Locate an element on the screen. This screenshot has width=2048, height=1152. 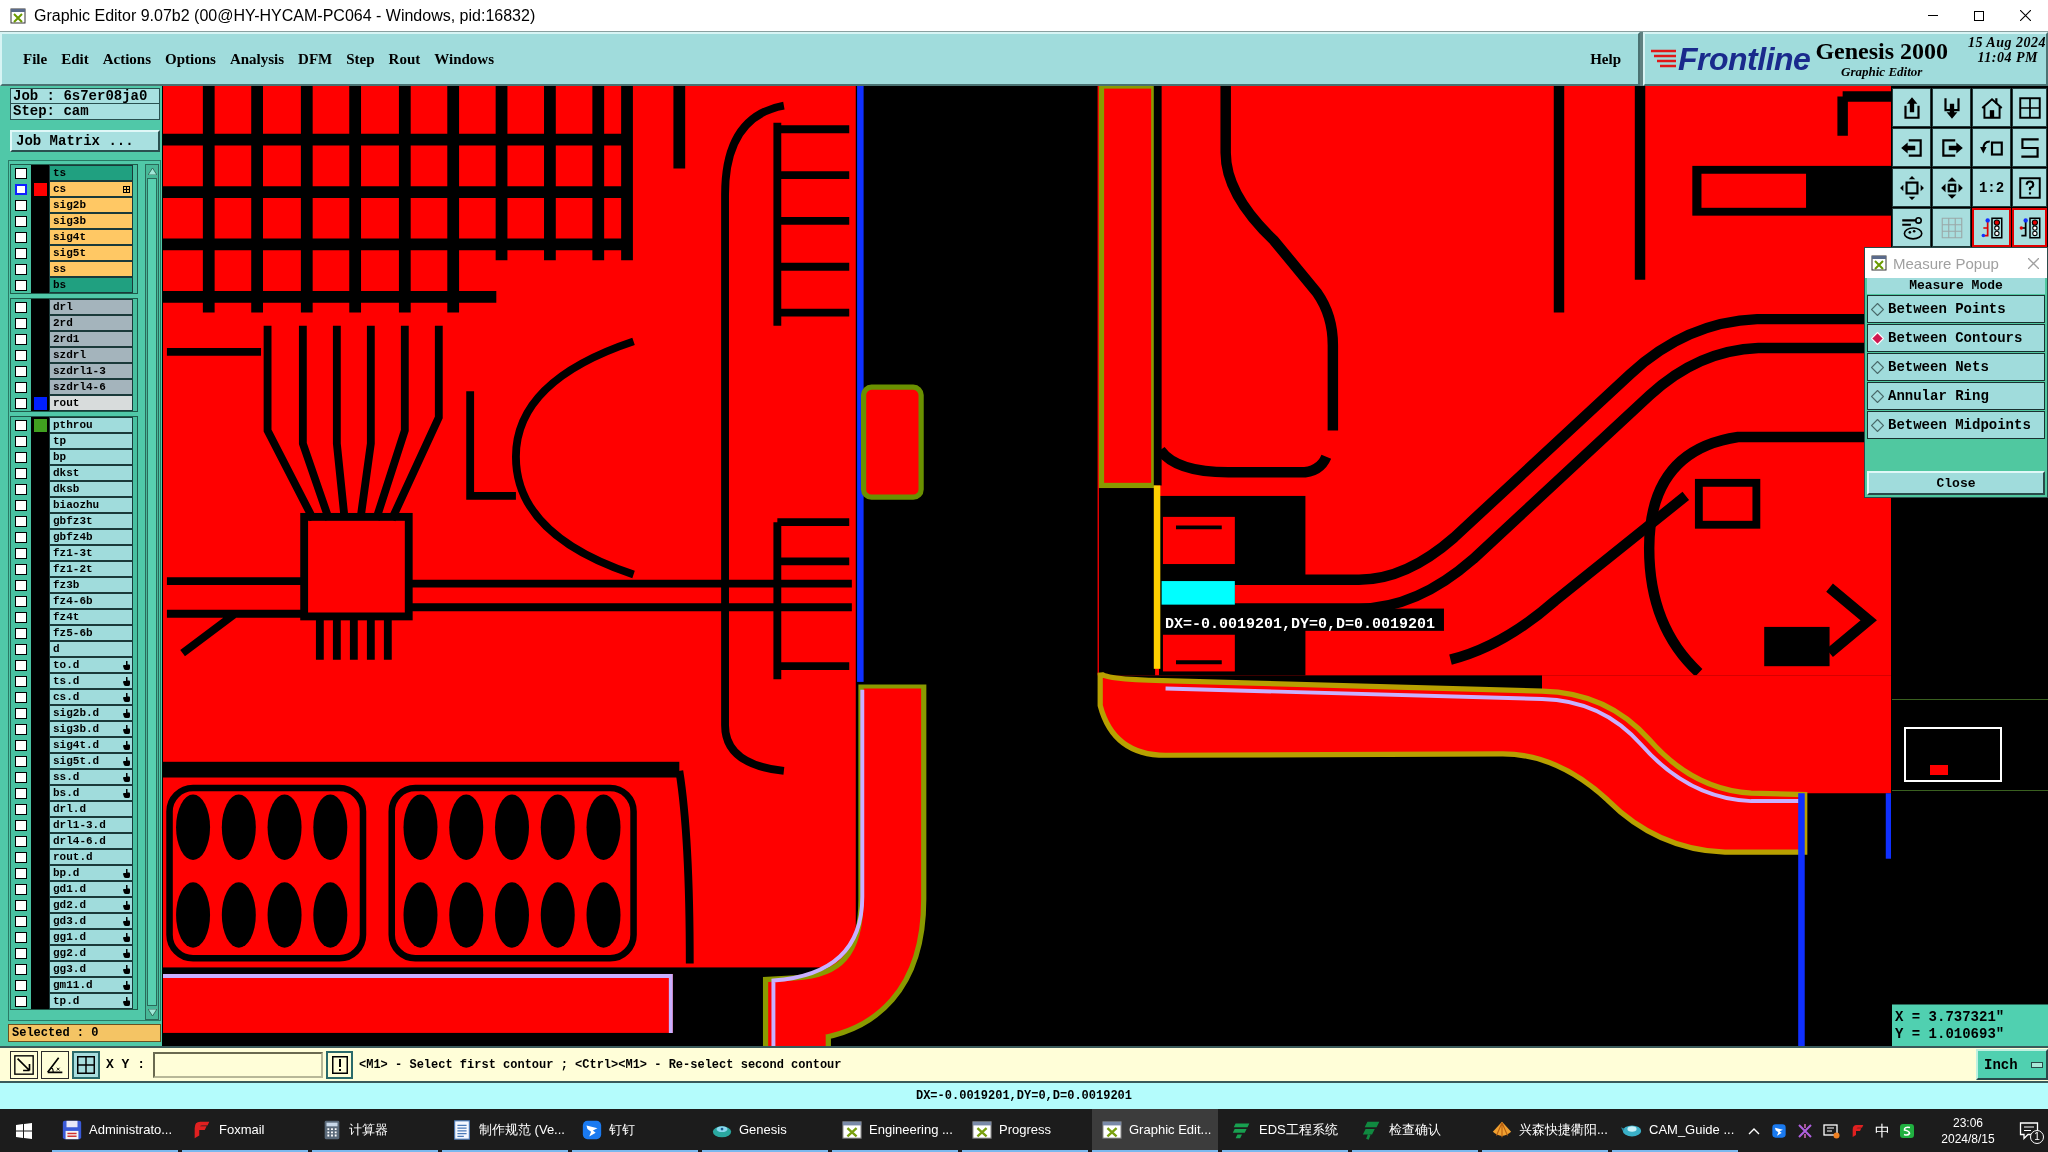
layer-item: to.d is located at coordinates (91, 665).